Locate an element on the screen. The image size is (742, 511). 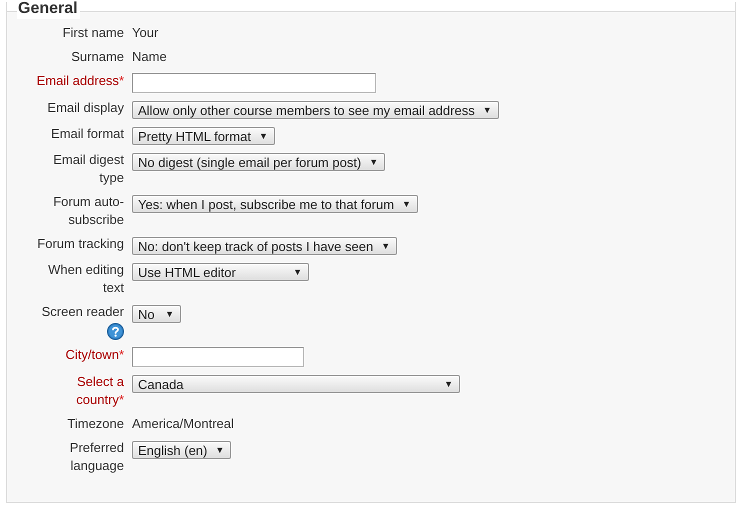
field-label: First name is located at coordinates (93, 33).